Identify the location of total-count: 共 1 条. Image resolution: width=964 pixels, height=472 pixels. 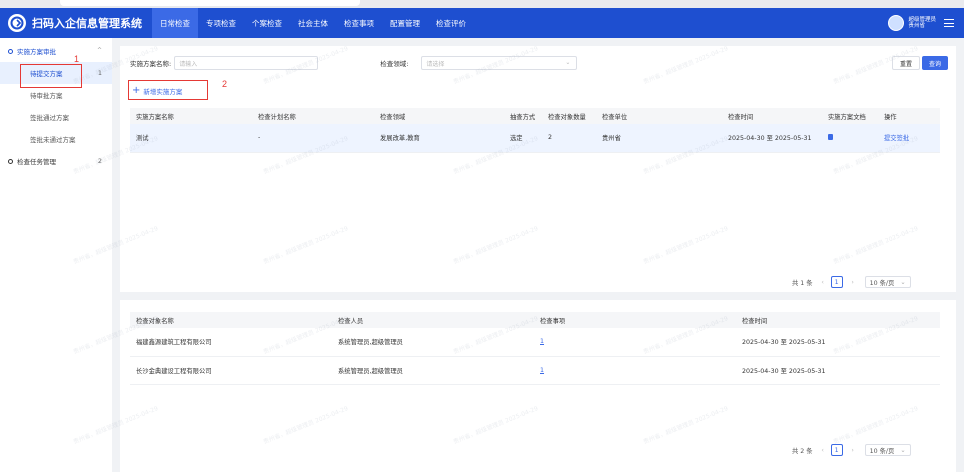
(802, 283).